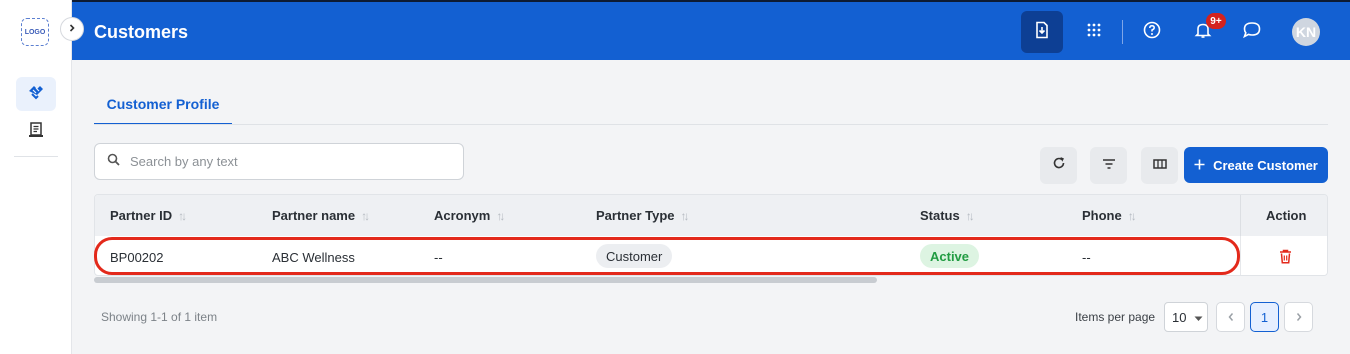 The height and width of the screenshot is (354, 1350). I want to click on header-divider, so click(1122, 32).